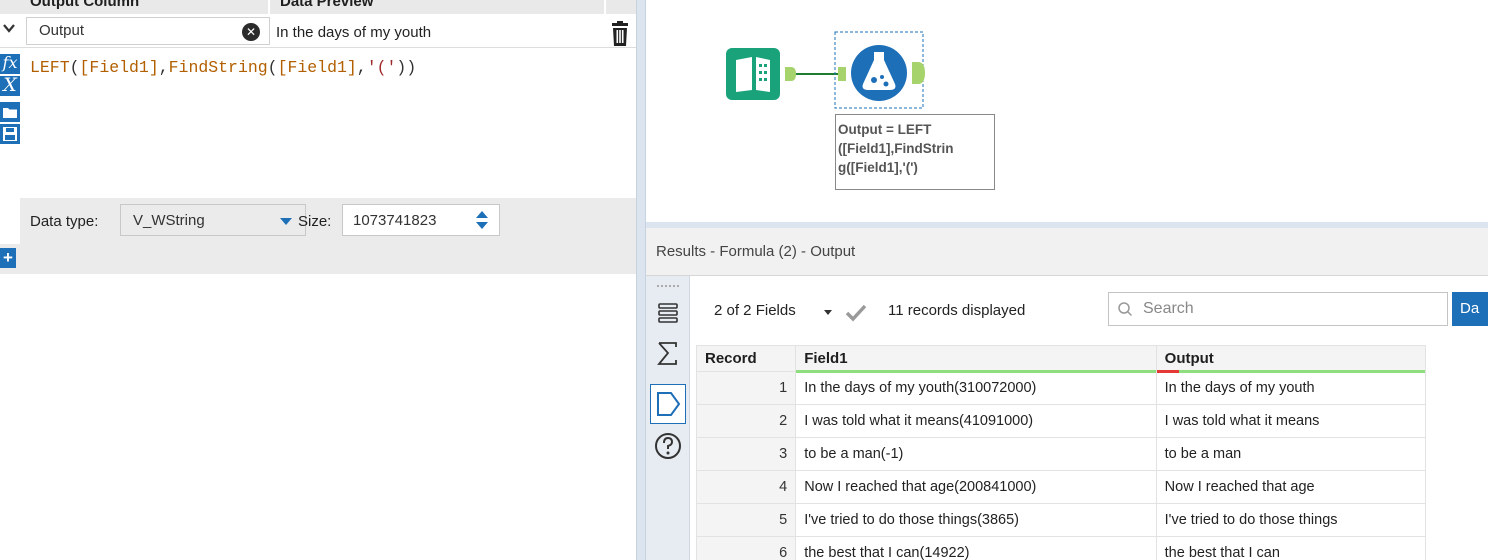  I want to click on collapse-chevron-icon, so click(9, 28).